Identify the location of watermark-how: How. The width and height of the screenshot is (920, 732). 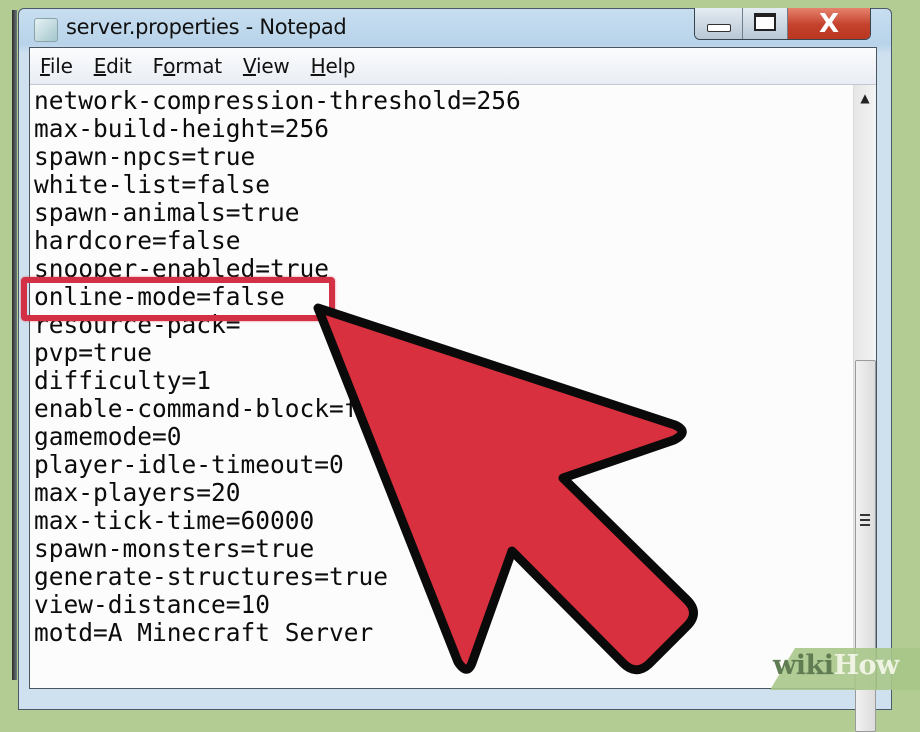
(866, 665).